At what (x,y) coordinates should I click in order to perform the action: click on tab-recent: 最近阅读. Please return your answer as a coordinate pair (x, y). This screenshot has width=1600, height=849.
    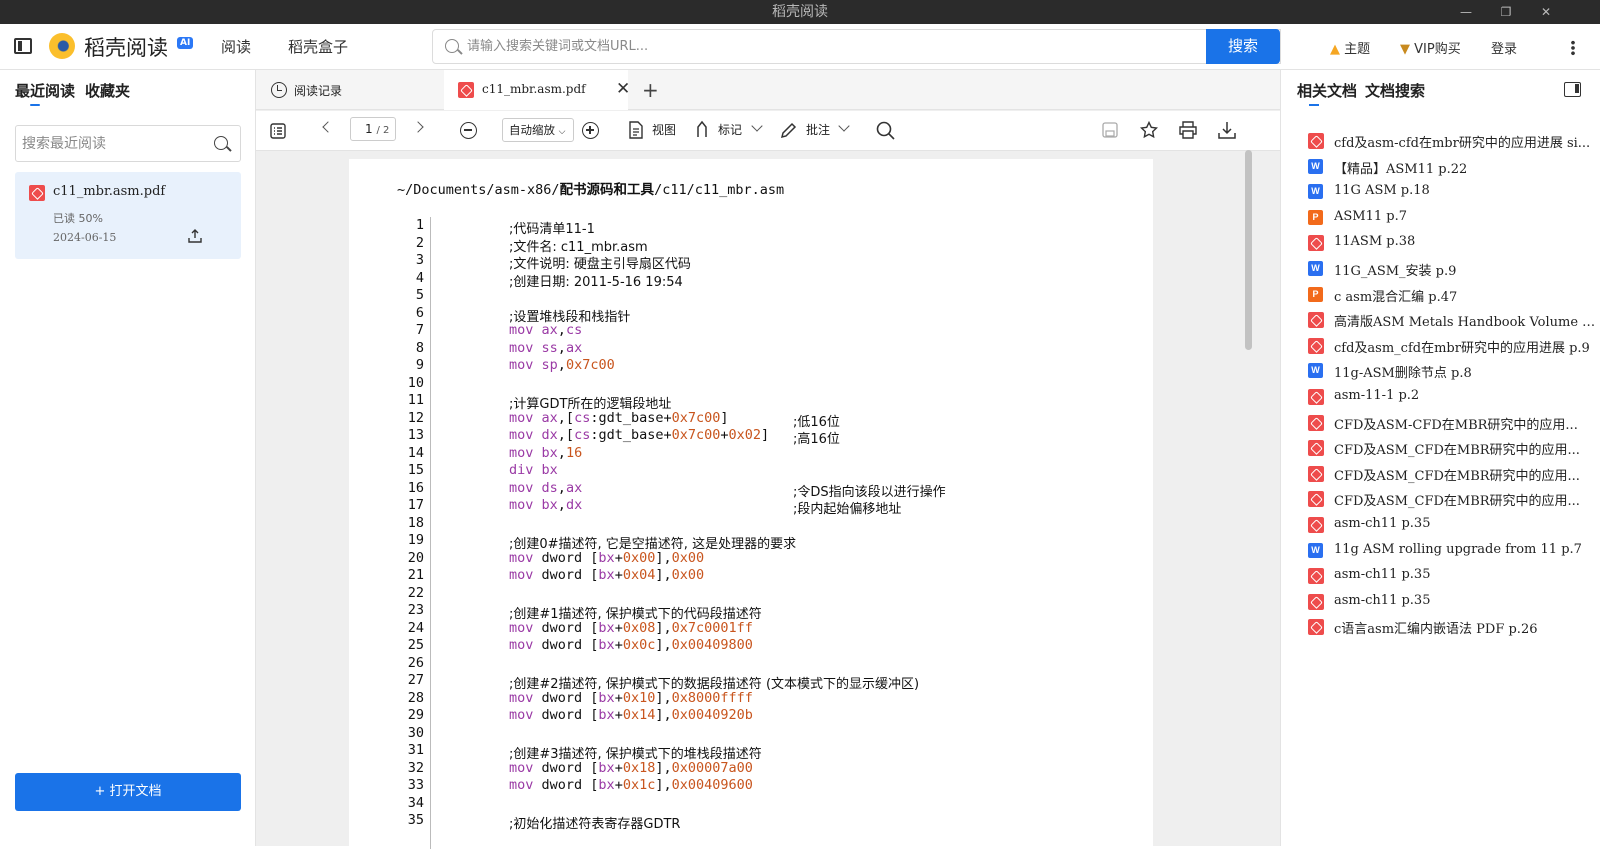
    Looking at the image, I should click on (45, 90).